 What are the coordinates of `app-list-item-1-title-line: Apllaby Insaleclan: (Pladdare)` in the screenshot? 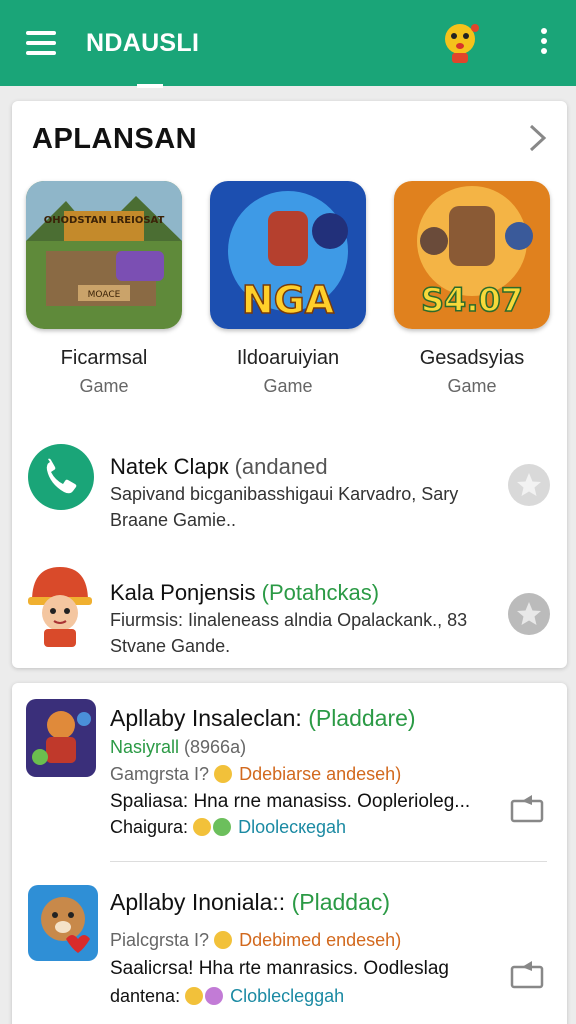 It's located at (263, 718).